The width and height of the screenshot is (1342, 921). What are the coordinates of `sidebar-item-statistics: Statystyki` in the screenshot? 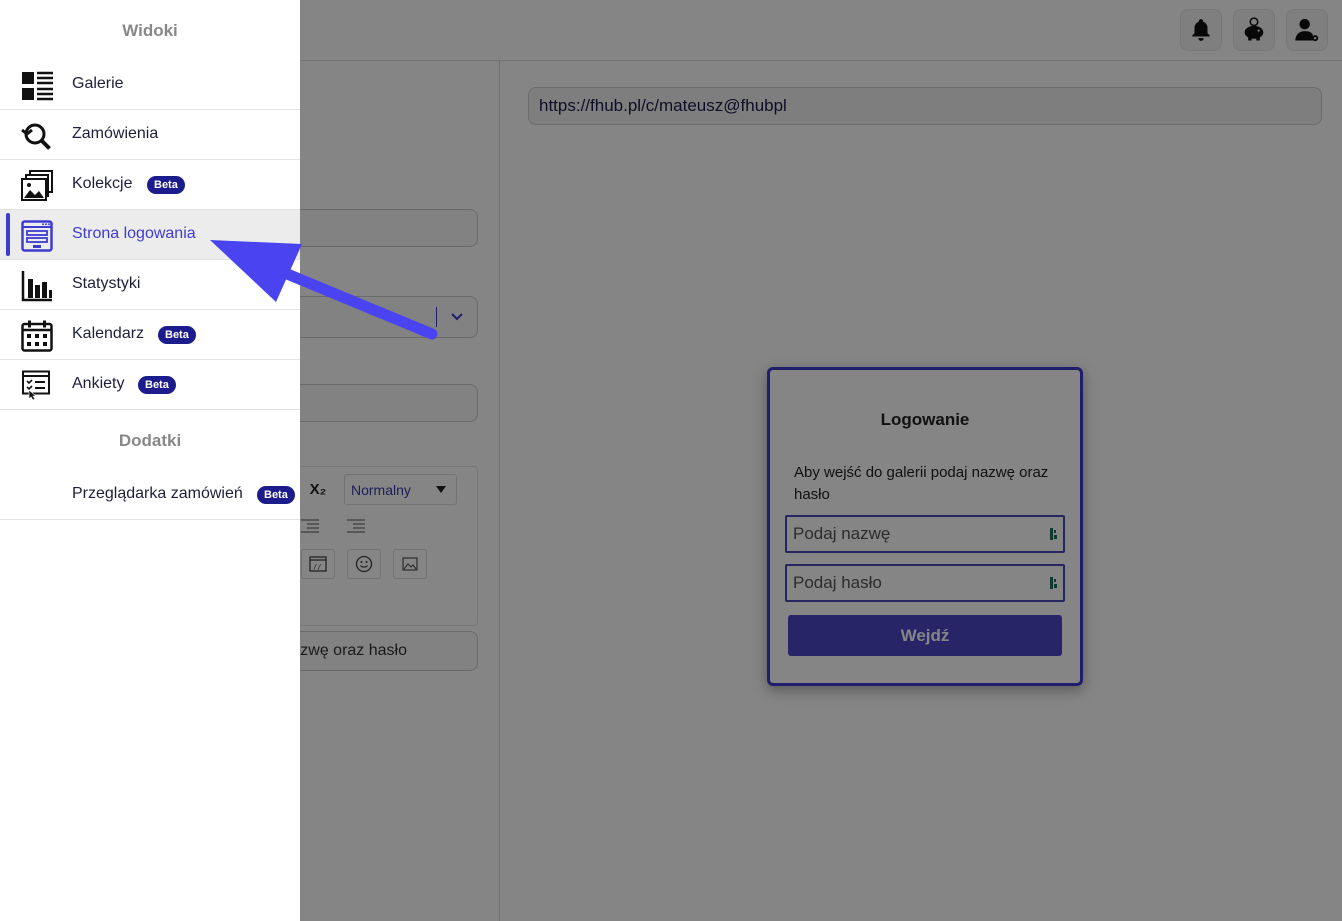 It's located at (150, 285).